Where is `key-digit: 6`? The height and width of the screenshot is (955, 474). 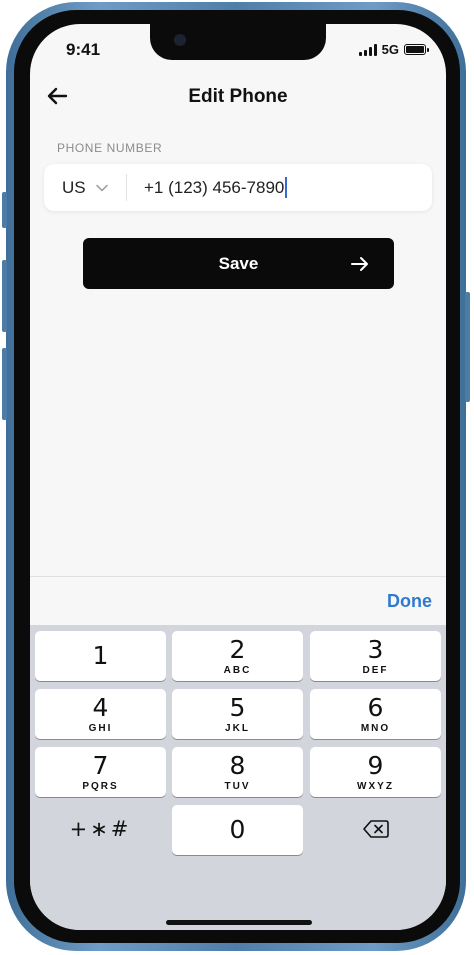 key-digit: 6 is located at coordinates (375, 707).